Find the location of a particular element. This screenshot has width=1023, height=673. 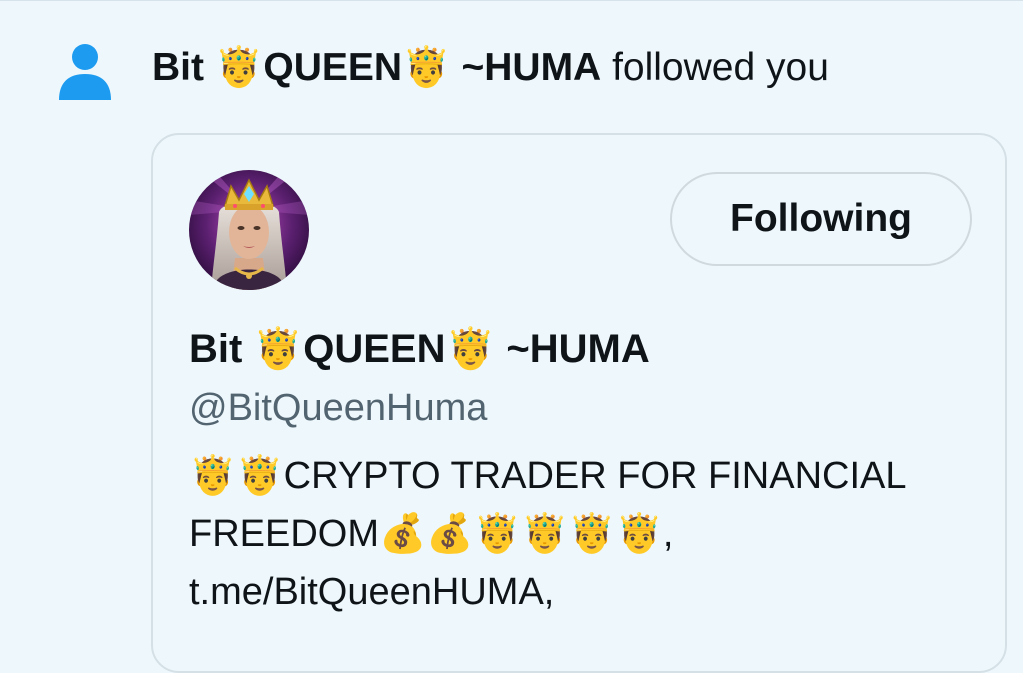

user-avatar is located at coordinates (249, 230).